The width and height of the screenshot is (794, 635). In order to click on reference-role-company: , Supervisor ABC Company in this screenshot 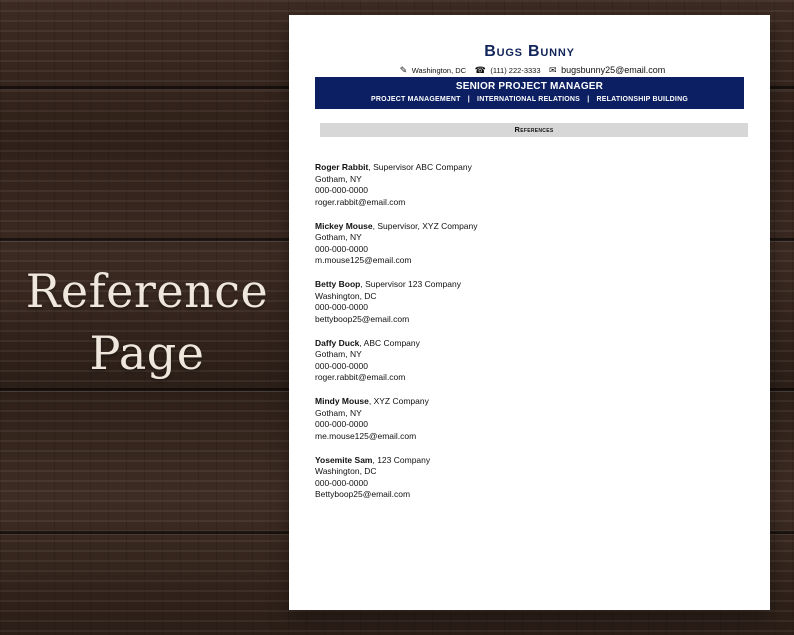, I will do `click(420, 167)`.